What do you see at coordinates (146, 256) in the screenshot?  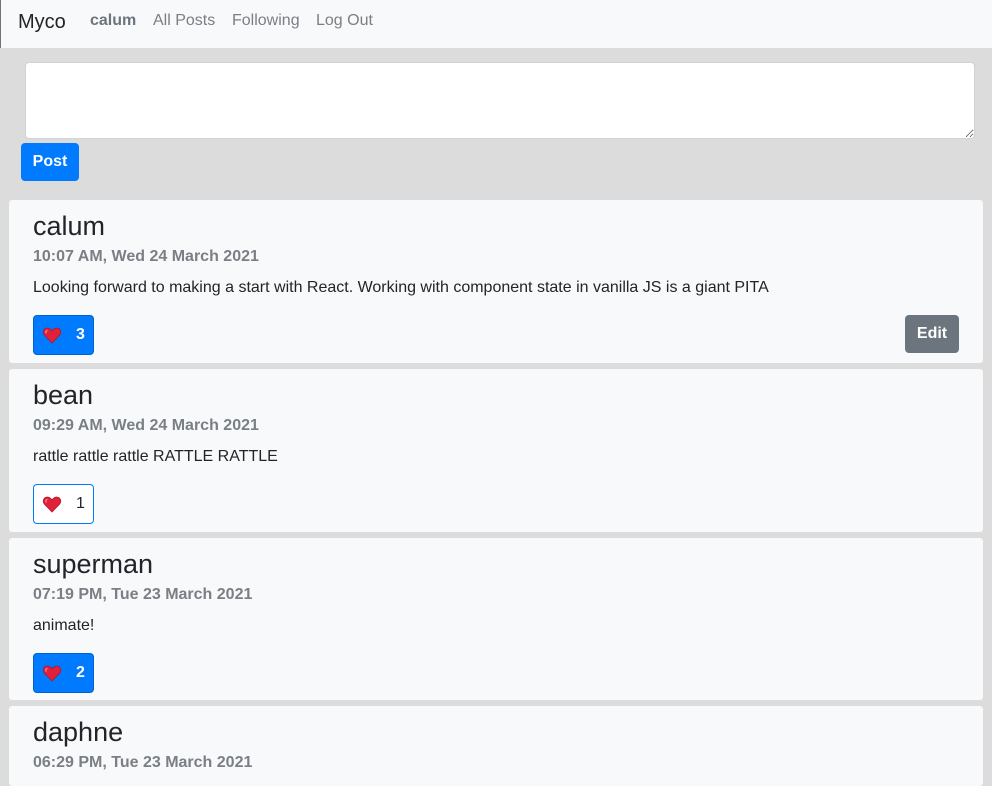 I see `post-timestamp: 10:07 AM, Wed 24 March 2021` at bounding box center [146, 256].